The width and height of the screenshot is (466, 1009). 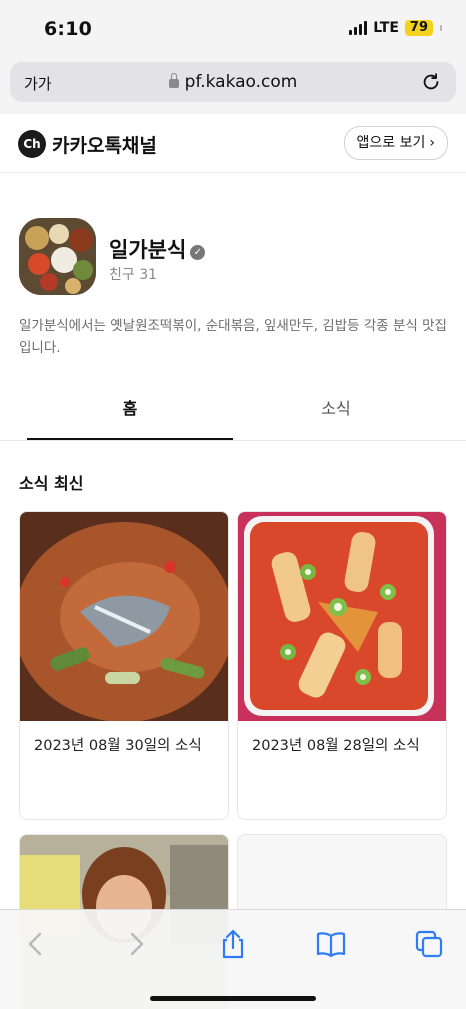 I want to click on battery-tip, so click(x=441, y=28).